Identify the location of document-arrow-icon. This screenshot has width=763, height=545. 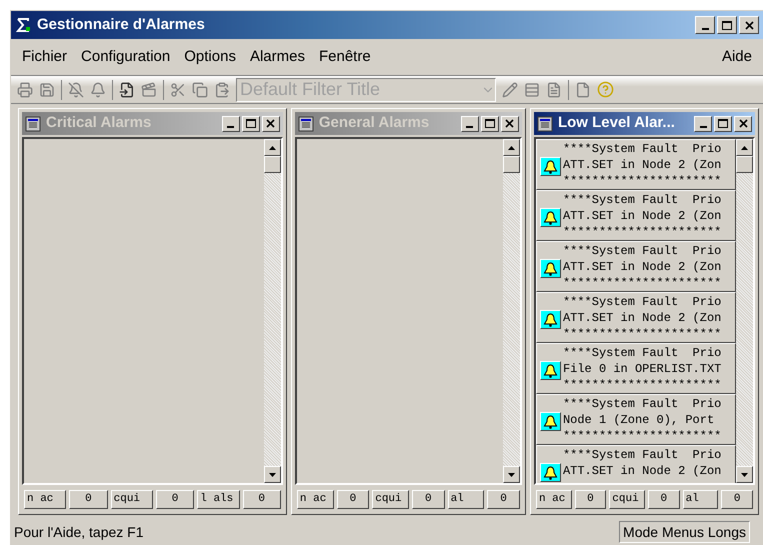
(127, 90).